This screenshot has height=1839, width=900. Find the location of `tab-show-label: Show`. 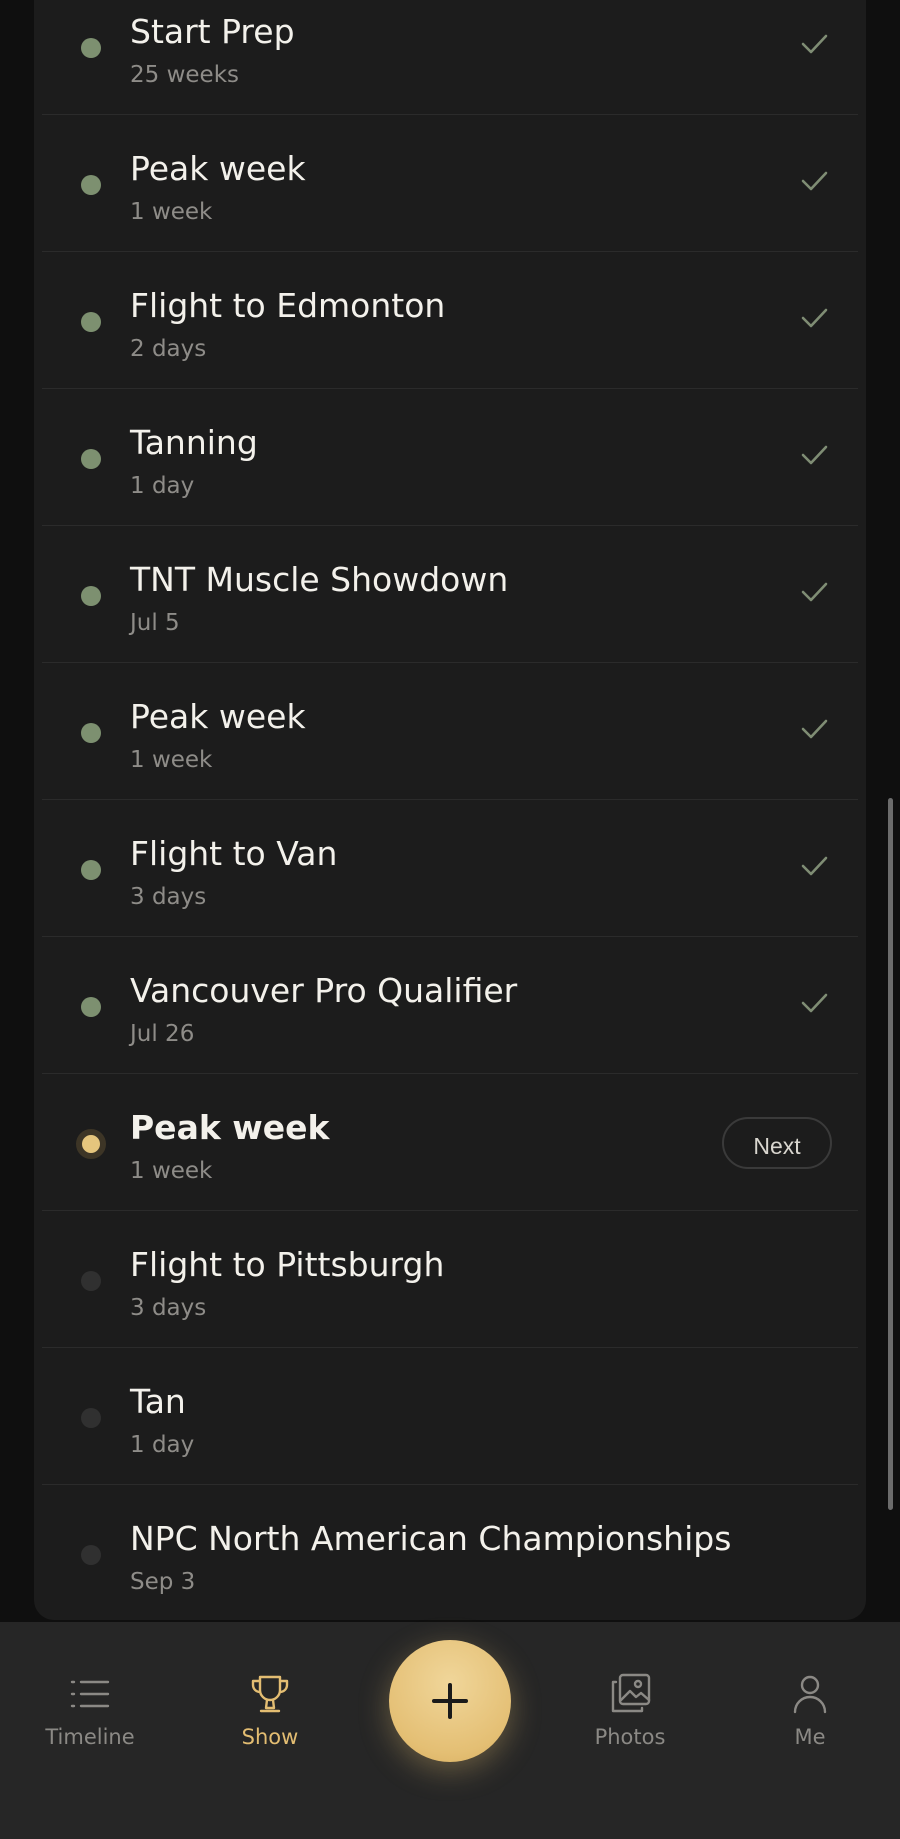

tab-show-label: Show is located at coordinates (270, 1737).